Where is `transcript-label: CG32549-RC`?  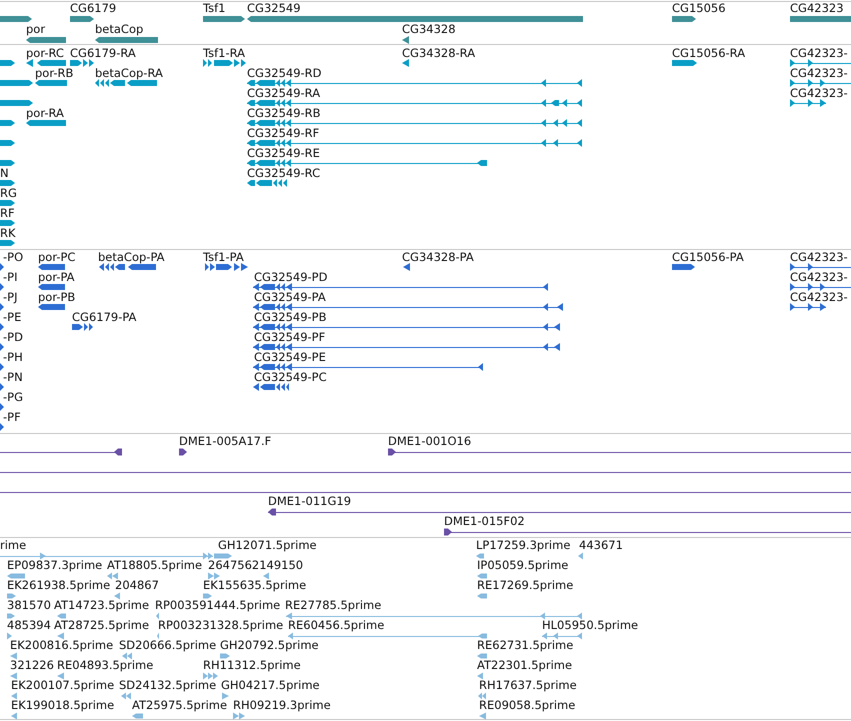
transcript-label: CG32549-RC is located at coordinates (283, 173).